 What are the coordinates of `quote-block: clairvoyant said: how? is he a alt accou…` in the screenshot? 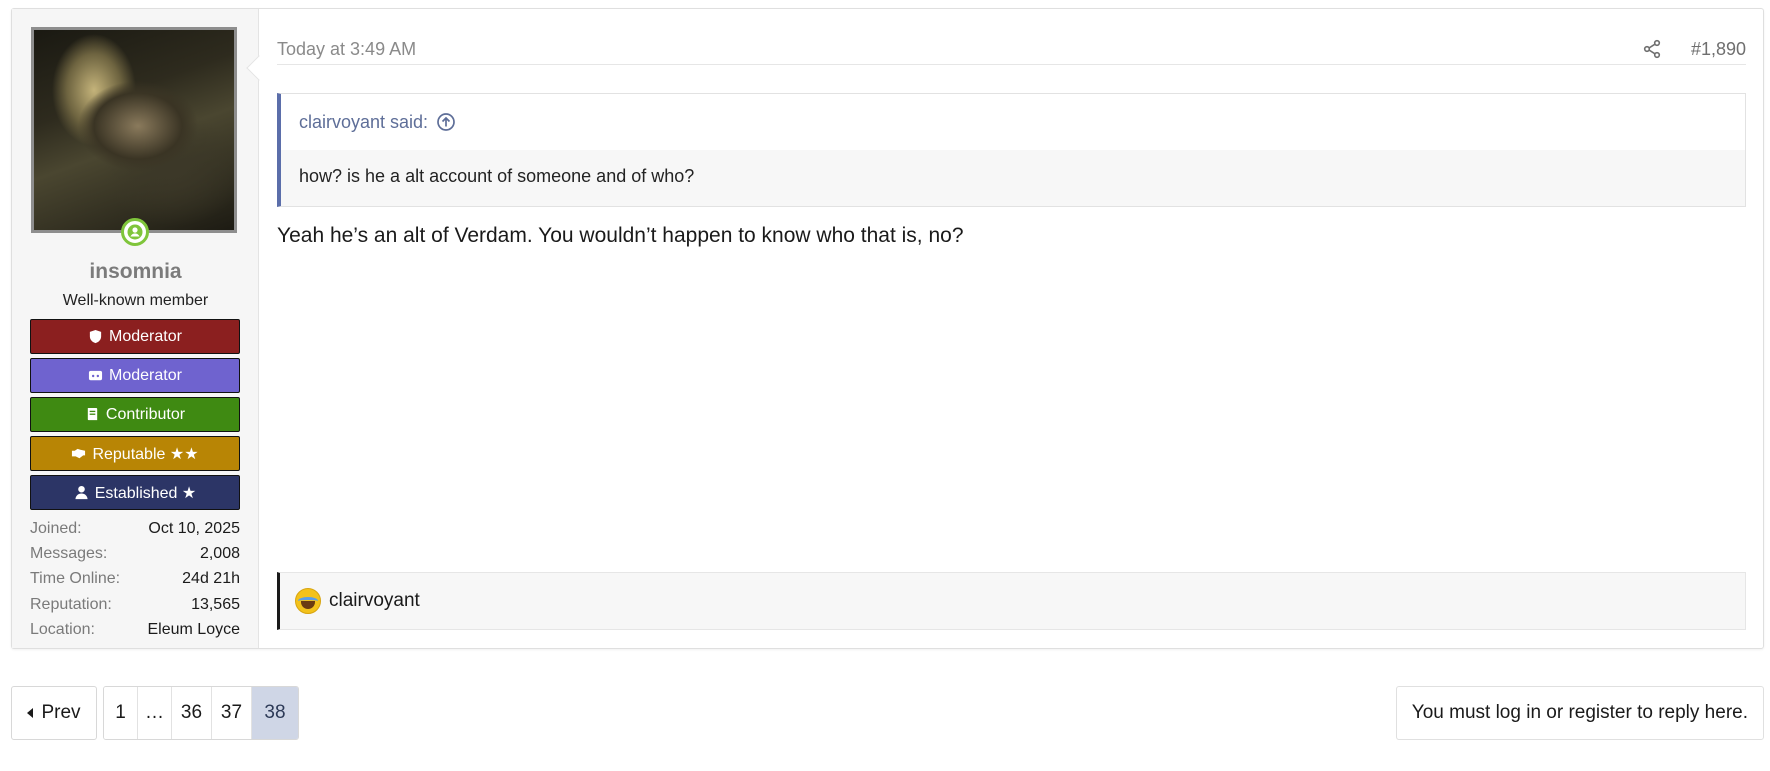 It's located at (1011, 150).